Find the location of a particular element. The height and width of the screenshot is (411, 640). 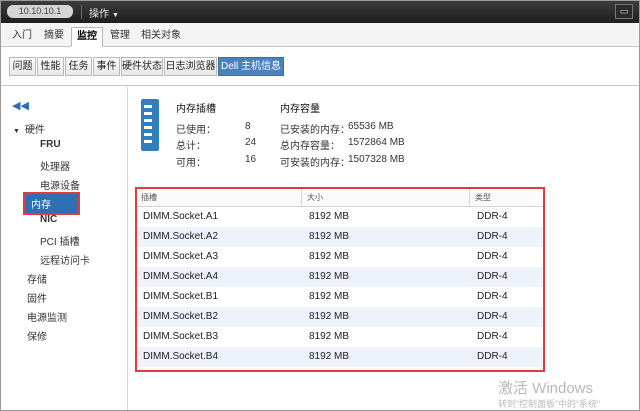

total-capacity-value: 1572864 MB is located at coordinates (376, 142).